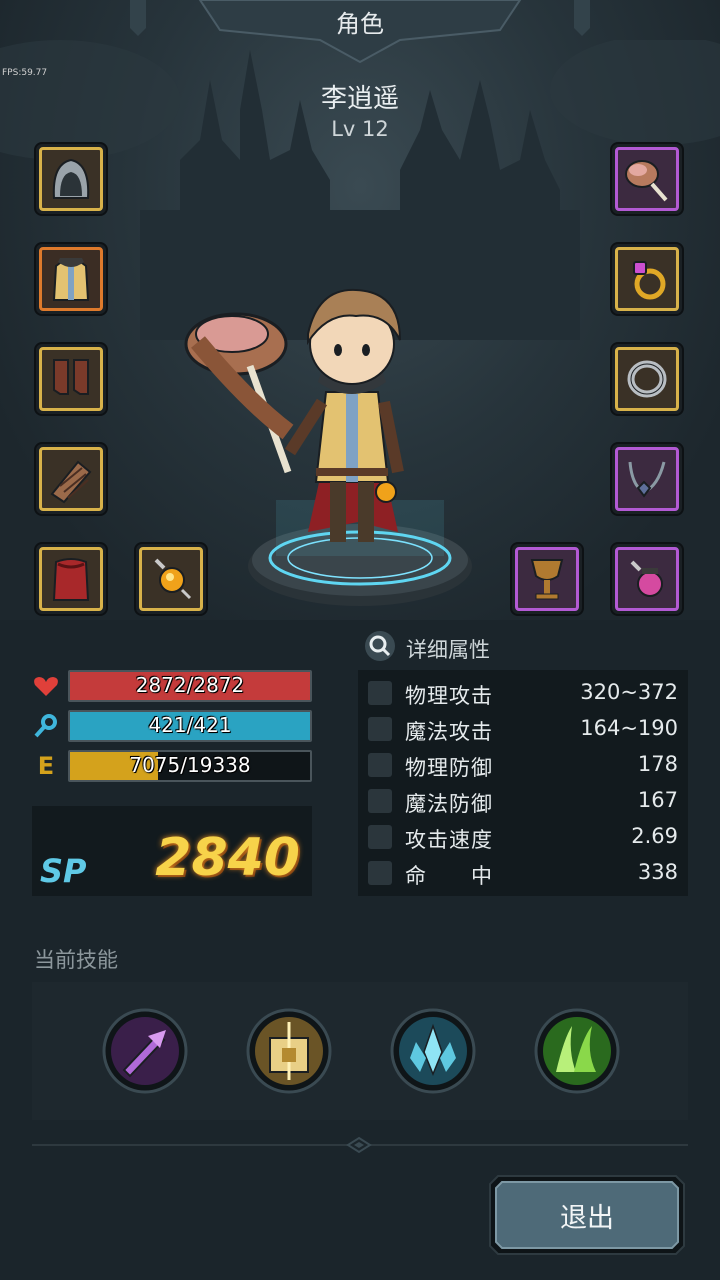 The width and height of the screenshot is (720, 1280). I want to click on attr-name: 命 中, so click(449, 876).